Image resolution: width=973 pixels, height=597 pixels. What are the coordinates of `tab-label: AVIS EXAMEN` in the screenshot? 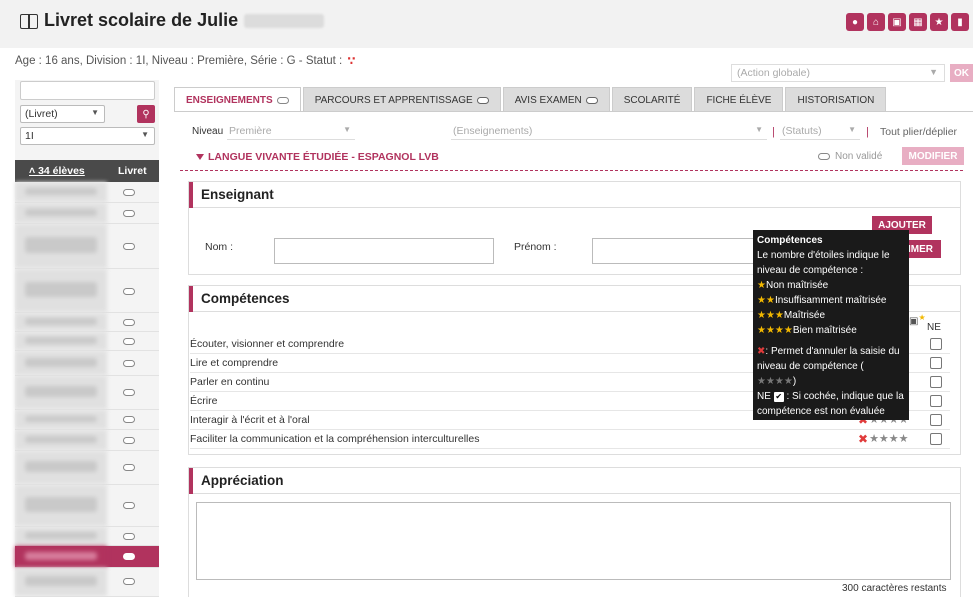 It's located at (548, 100).